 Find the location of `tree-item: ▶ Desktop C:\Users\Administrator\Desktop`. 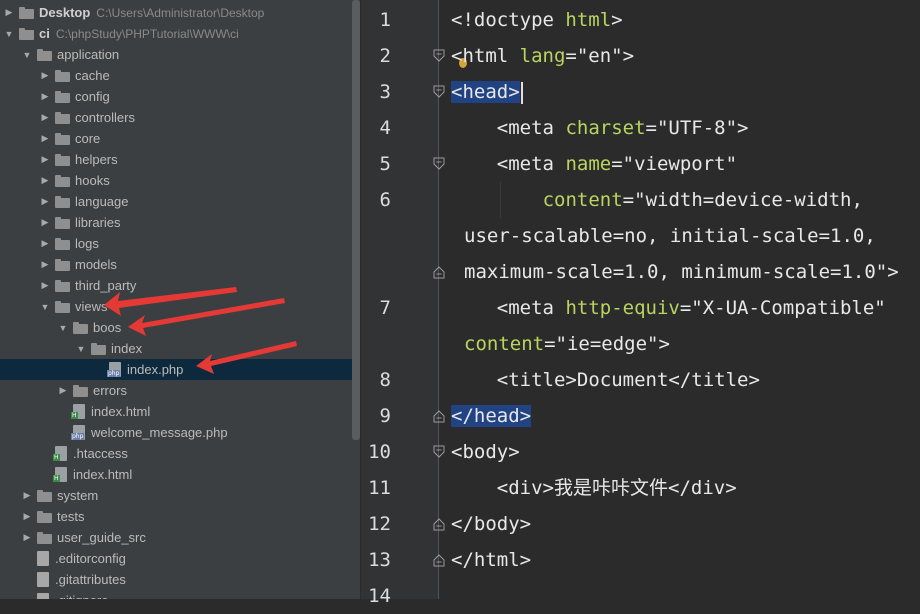

tree-item: ▶ Desktop C:\Users\Administrator\Desktop is located at coordinates (178, 12).